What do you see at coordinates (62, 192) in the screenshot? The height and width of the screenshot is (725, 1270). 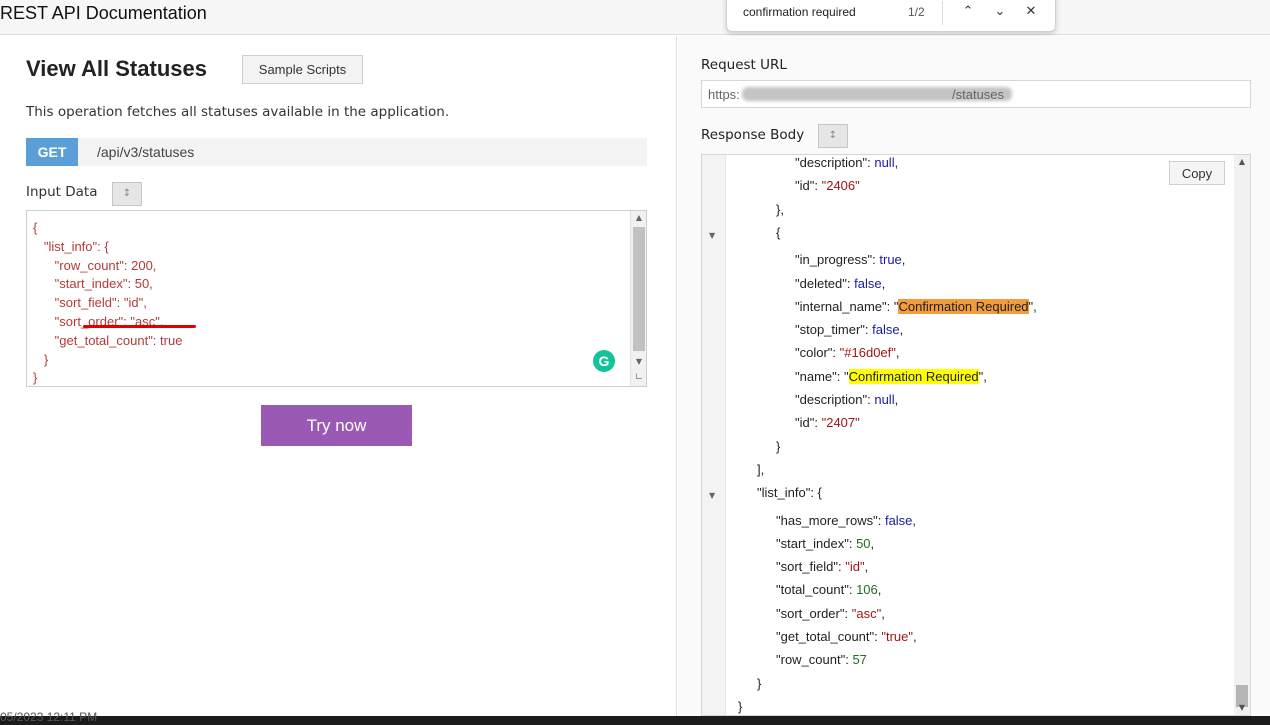 I see `input-data-label: Input Data` at bounding box center [62, 192].